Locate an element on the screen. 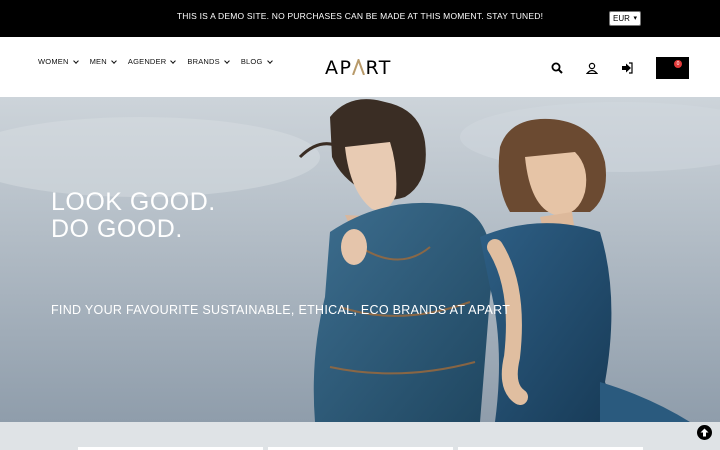 The width and height of the screenshot is (720, 450). nav-item-brands: BRANDS is located at coordinates (208, 61).